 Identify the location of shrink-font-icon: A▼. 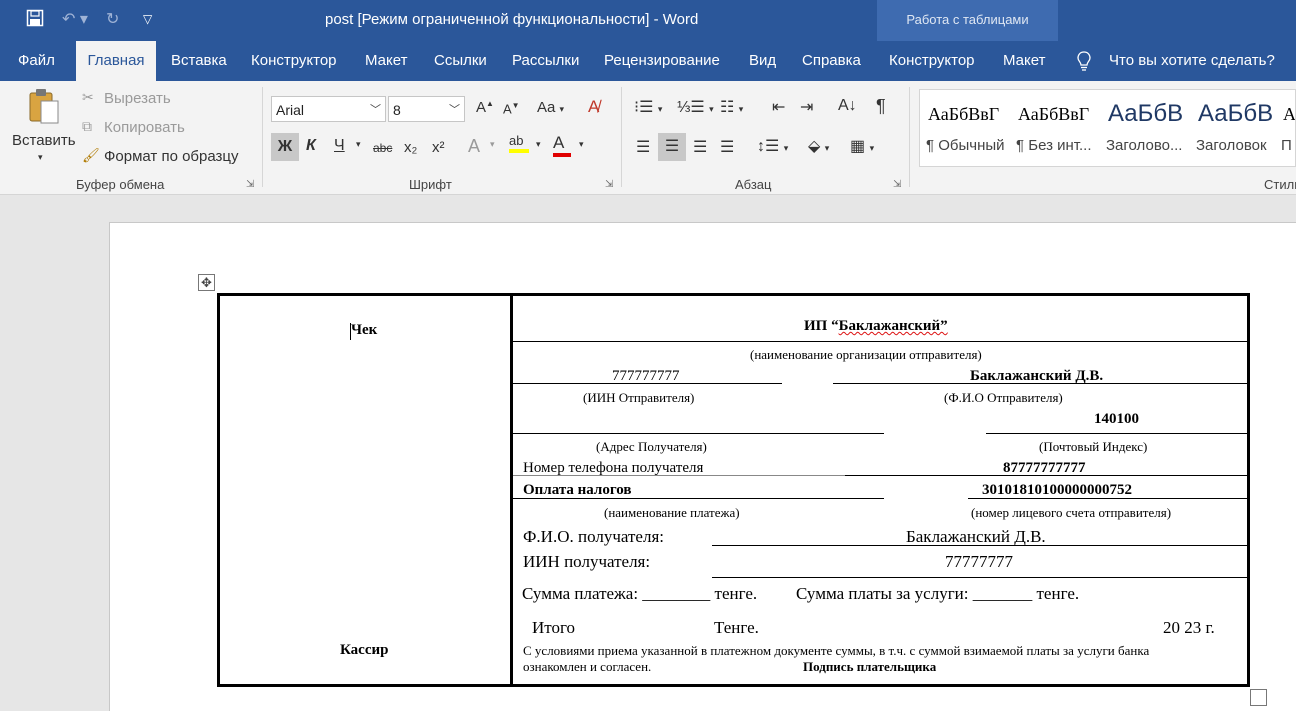
(511, 108).